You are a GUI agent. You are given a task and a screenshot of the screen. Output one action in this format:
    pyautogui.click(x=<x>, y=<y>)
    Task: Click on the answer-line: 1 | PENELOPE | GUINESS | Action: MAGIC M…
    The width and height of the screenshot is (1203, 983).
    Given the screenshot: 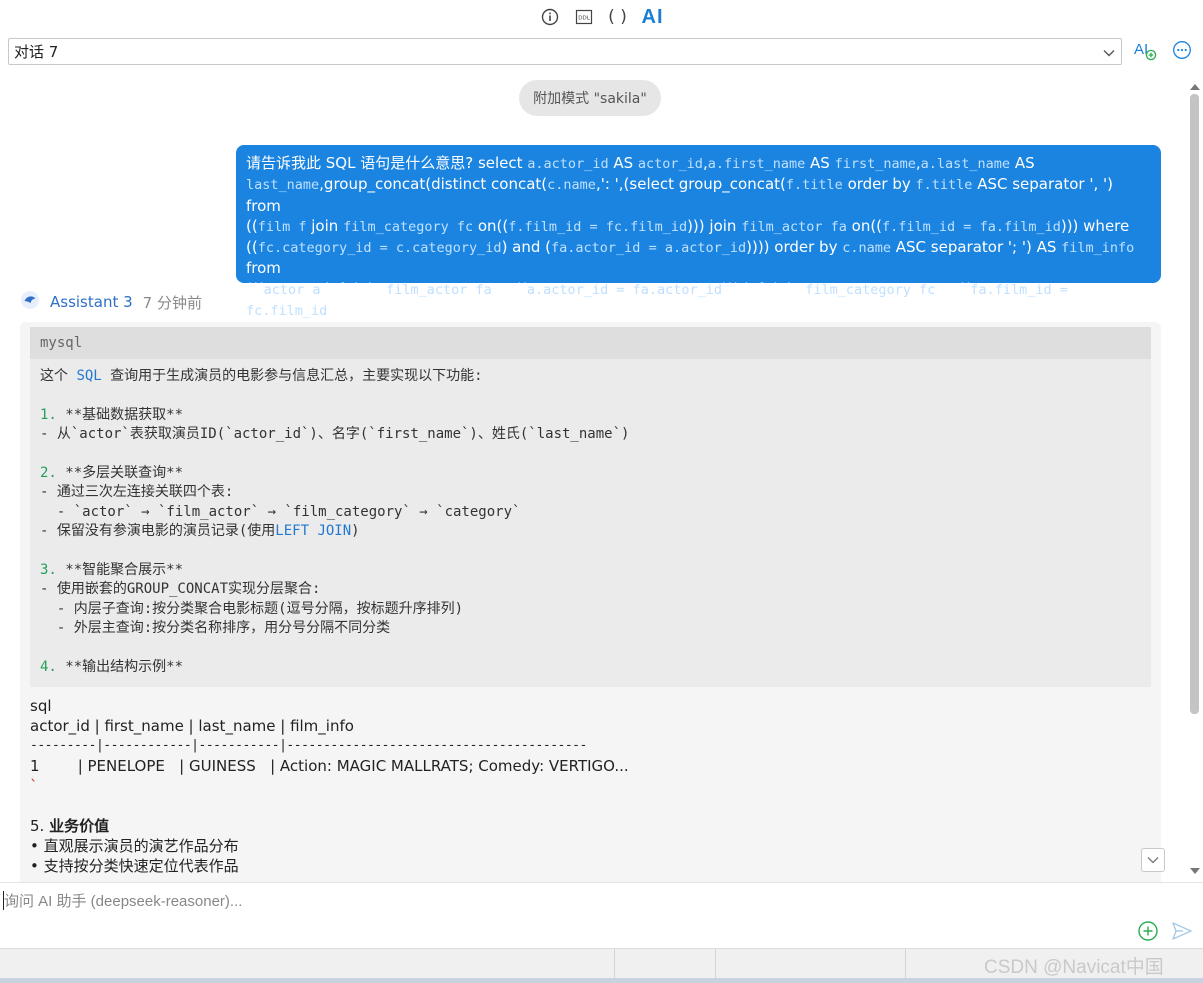 What is the action you would take?
    pyautogui.click(x=329, y=766)
    